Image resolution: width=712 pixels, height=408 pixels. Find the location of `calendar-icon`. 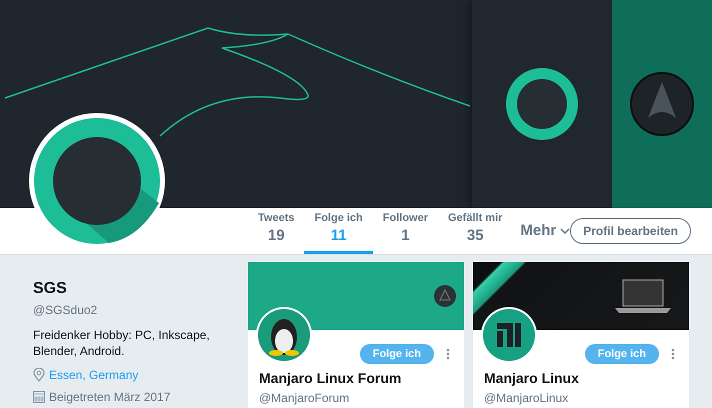

calendar-icon is located at coordinates (39, 397).